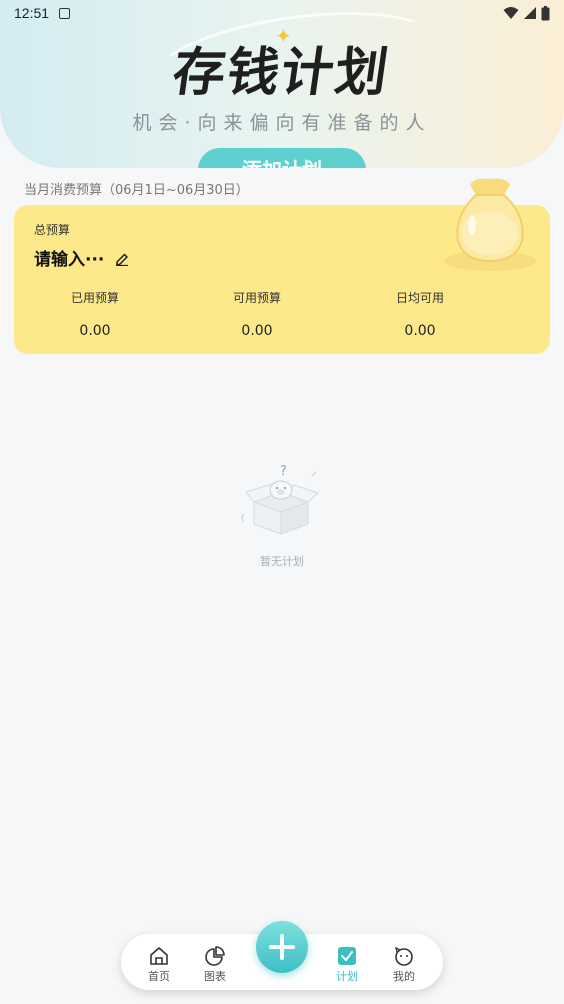  Describe the element at coordinates (95, 314) in the screenshot. I see `used-budget-stat: 已用预算 0.00` at that location.